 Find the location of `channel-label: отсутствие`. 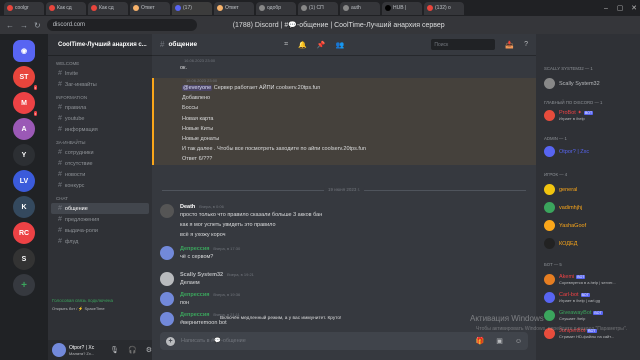

channel-label: отсутствие is located at coordinates (78, 163).